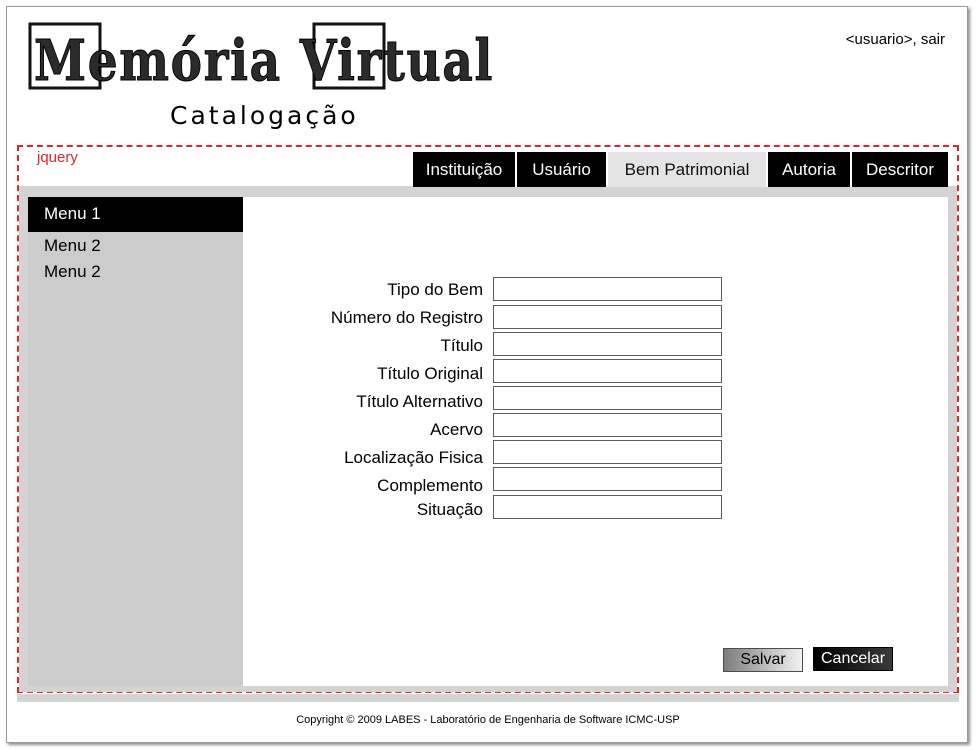  Describe the element at coordinates (607, 425) in the screenshot. I see `acervo-input` at that location.